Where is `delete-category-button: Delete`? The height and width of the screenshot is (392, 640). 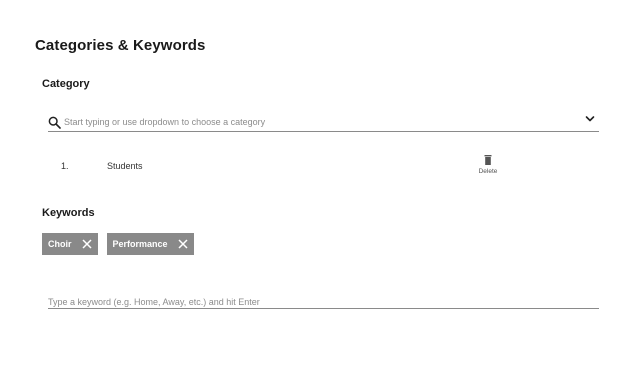 delete-category-button: Delete is located at coordinates (488, 167).